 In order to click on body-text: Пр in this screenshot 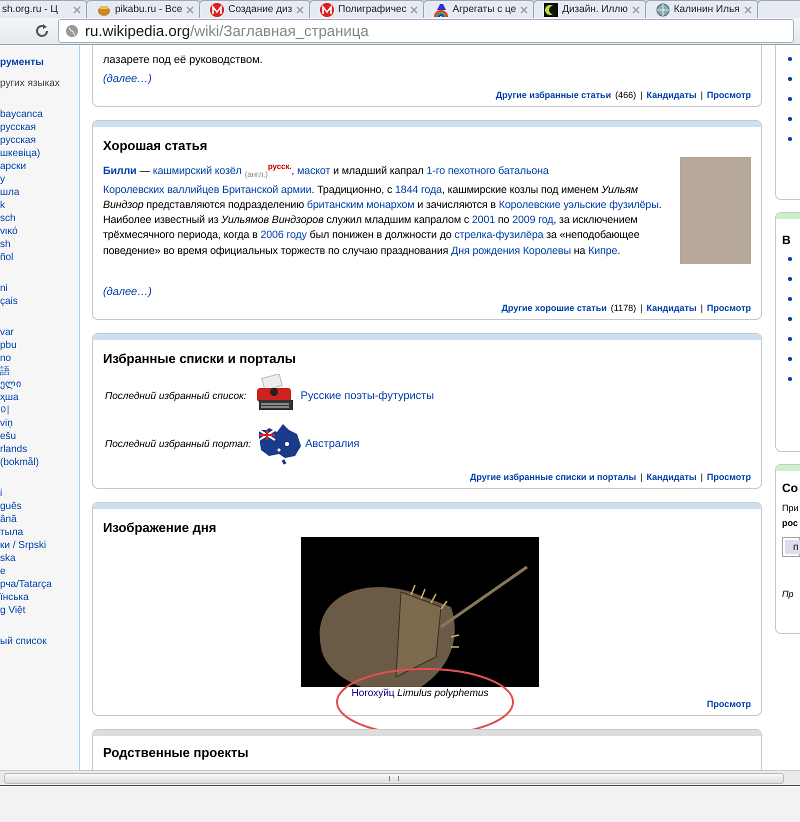, I will do `click(788, 594)`.